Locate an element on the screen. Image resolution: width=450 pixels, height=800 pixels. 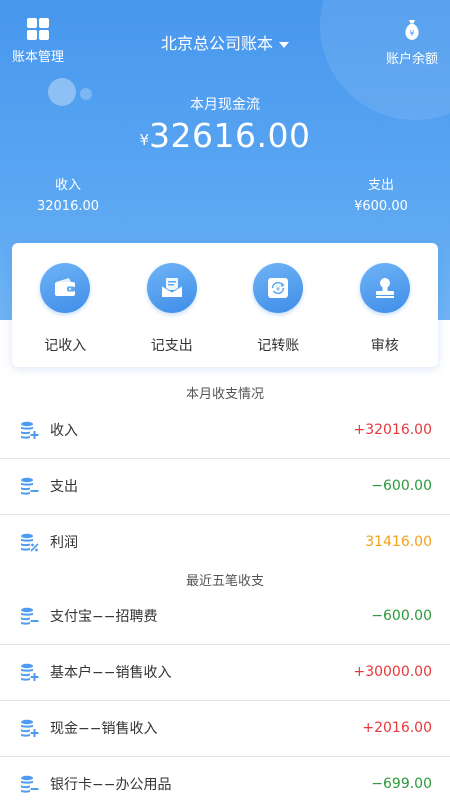
recent-transactions-title: 最近五笔收支 is located at coordinates (224, 581).